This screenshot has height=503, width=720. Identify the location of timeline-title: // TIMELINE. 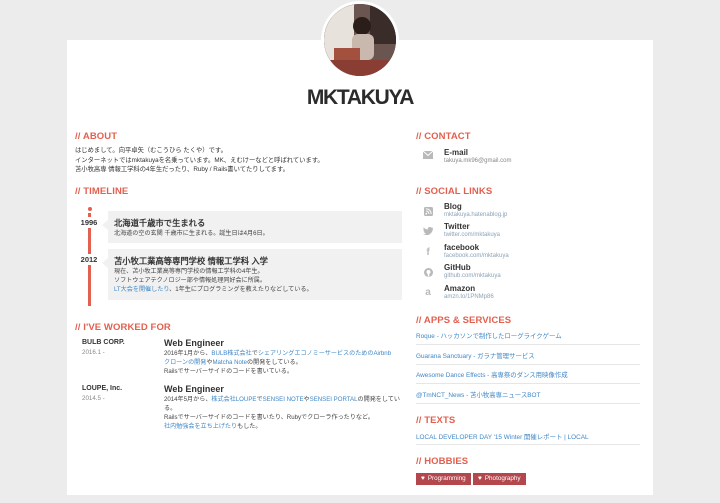
(102, 191).